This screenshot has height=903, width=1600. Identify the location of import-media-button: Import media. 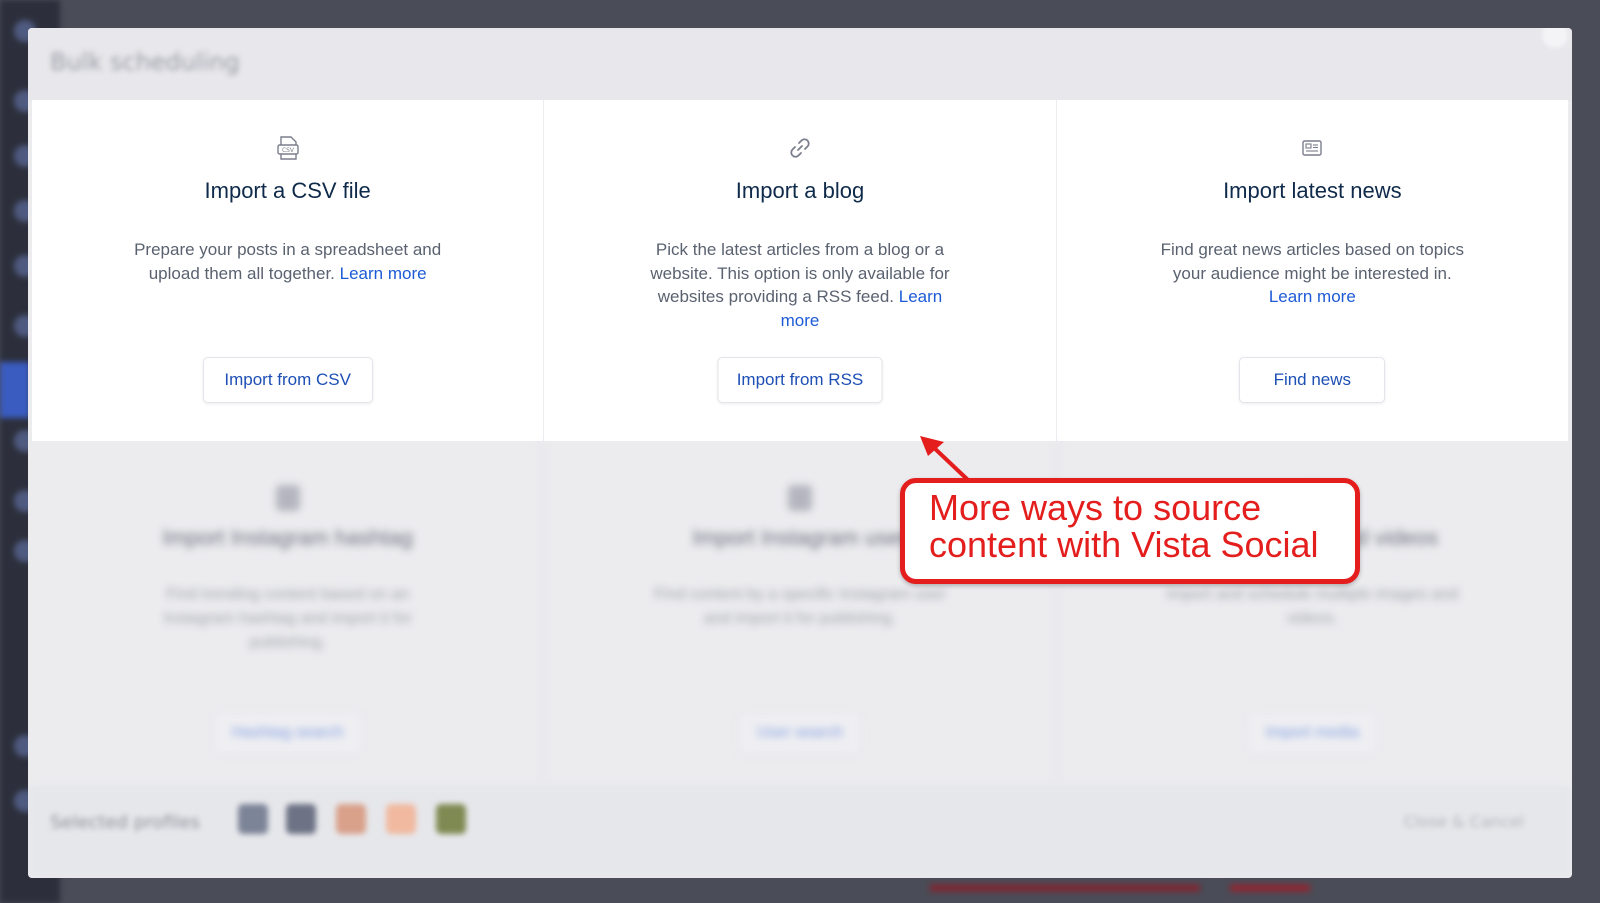
(1312, 733).